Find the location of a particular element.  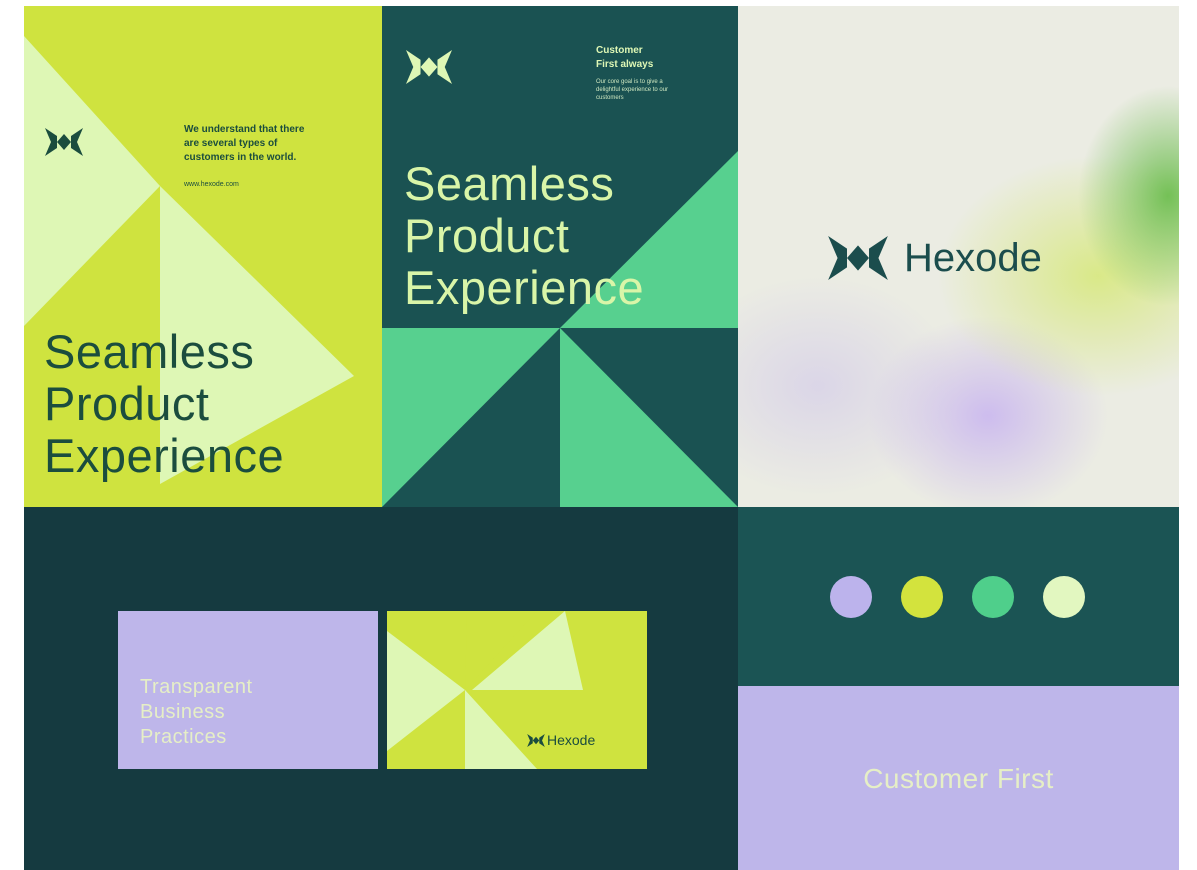

swatch-lavender is located at coordinates (851, 597).